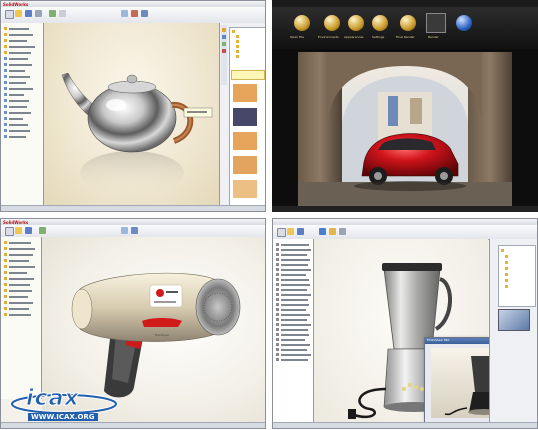 Image resolution: width=538 pixels, height=430 pixels. Describe the element at coordinates (302, 23) in the screenshot. I see `open-file-button` at that location.